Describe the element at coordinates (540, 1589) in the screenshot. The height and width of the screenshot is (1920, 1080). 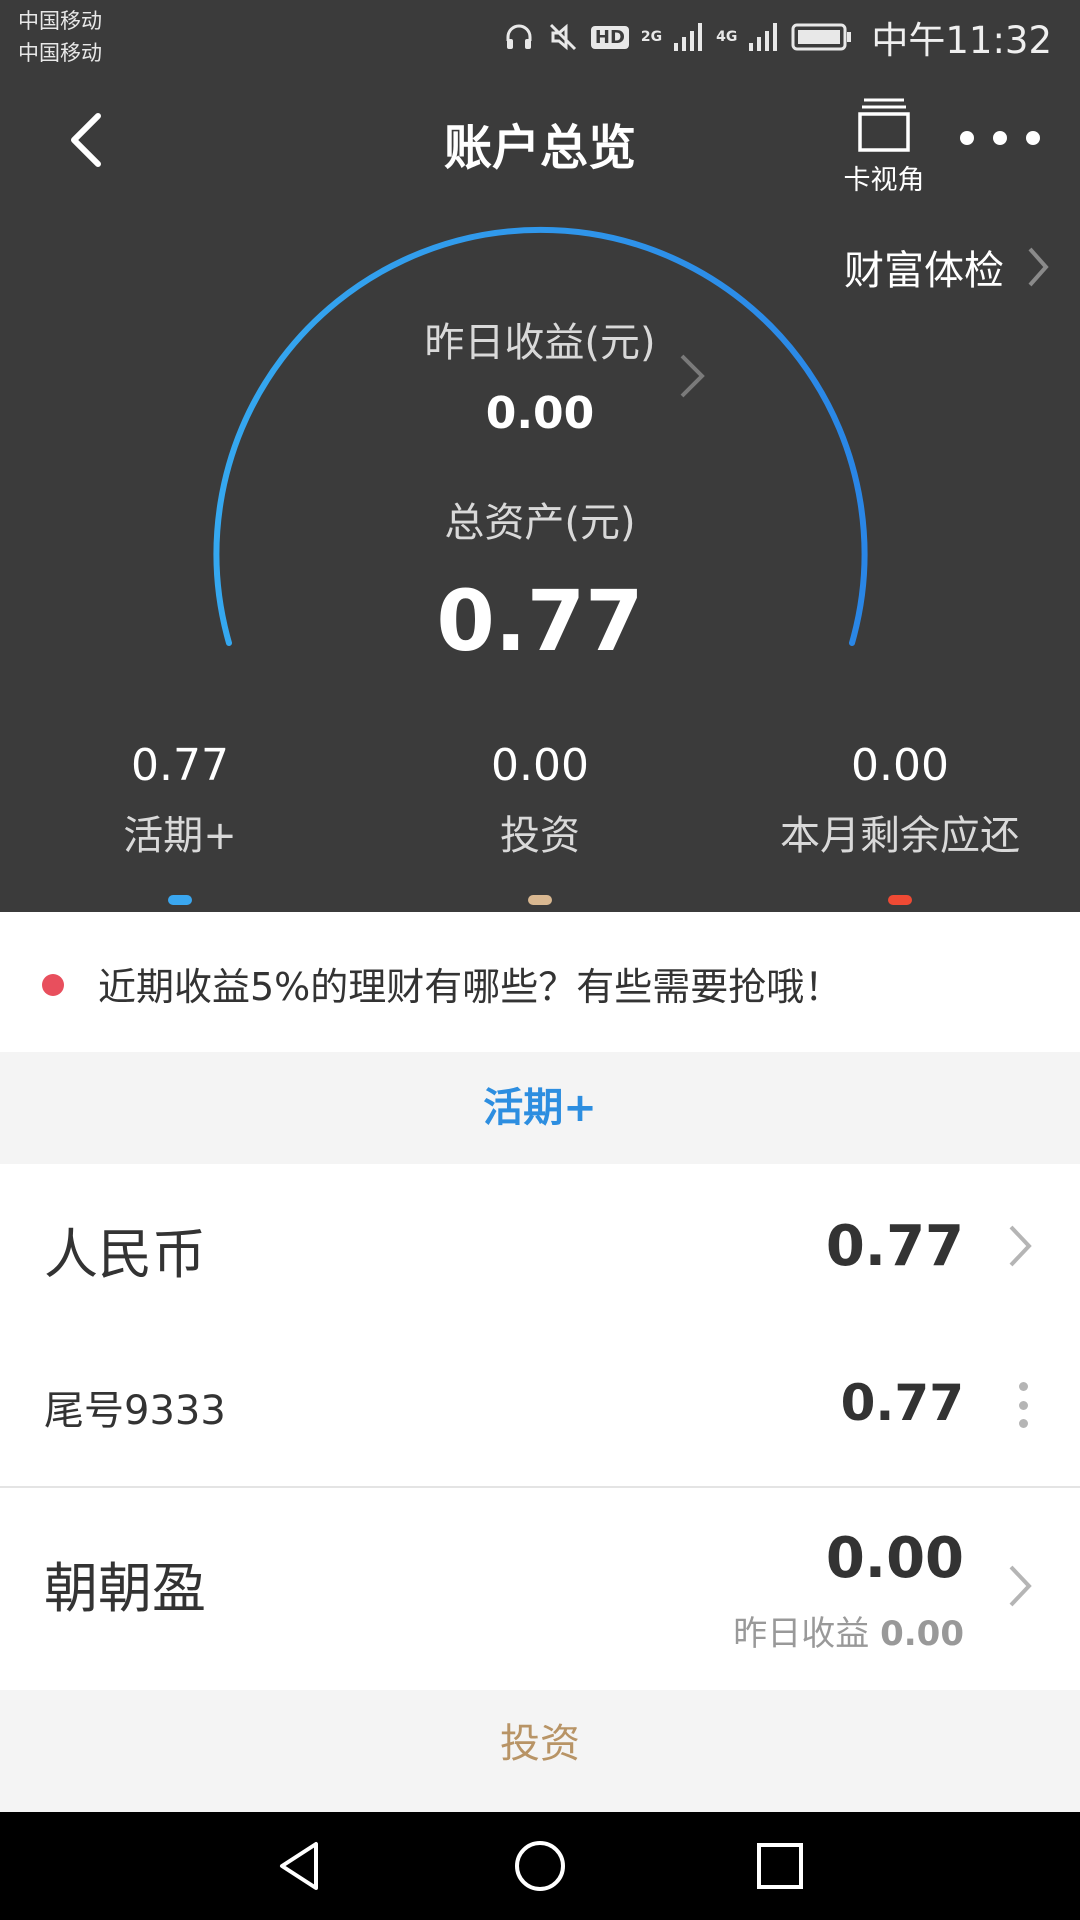
I see `row-zhaozhaoying: 朝朝盈 0.00 昨日收益 0.00` at that location.